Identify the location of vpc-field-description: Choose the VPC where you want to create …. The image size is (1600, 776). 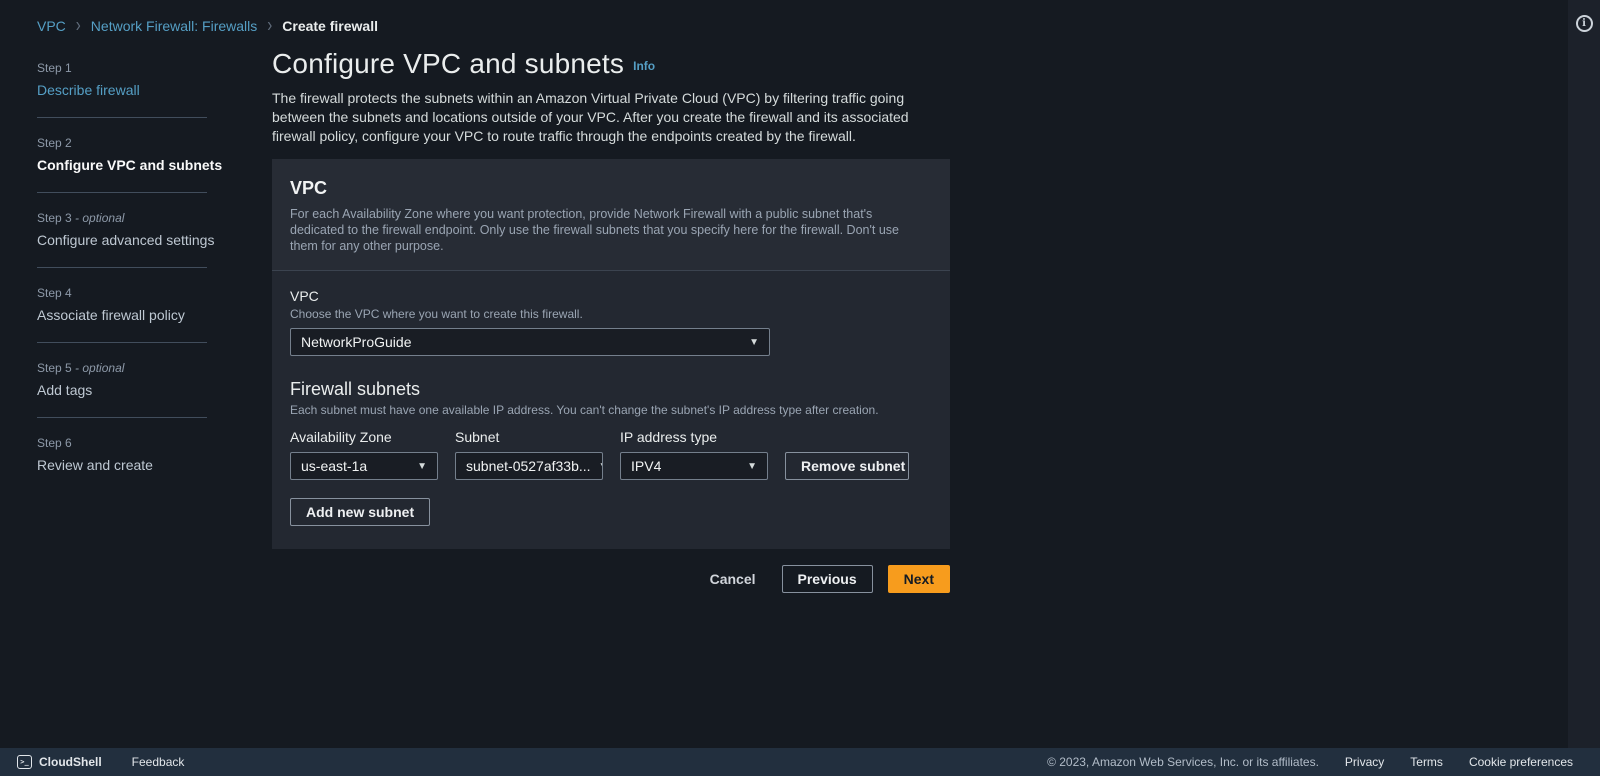
(436, 314).